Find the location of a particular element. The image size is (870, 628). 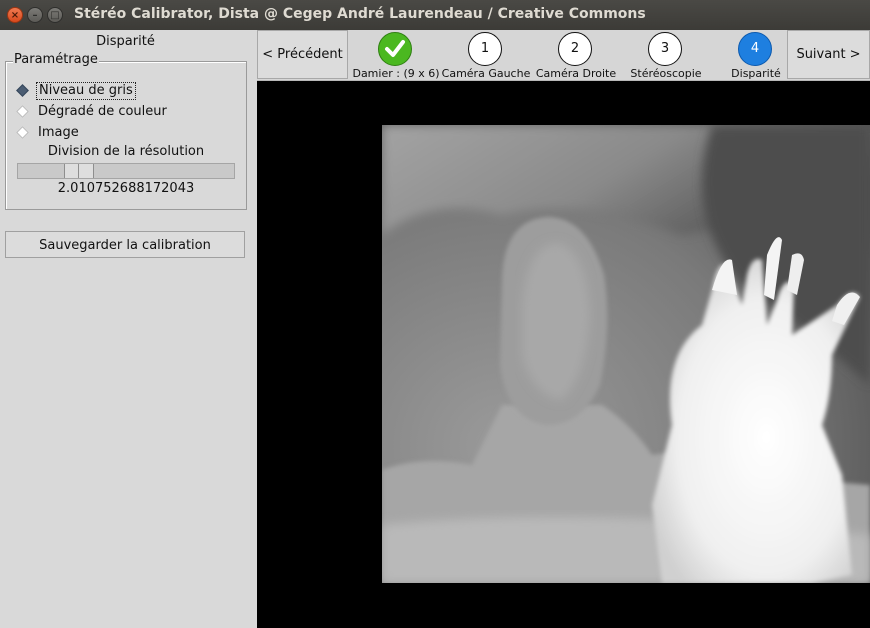

radio-label: Niveau de gris is located at coordinates (86, 91).